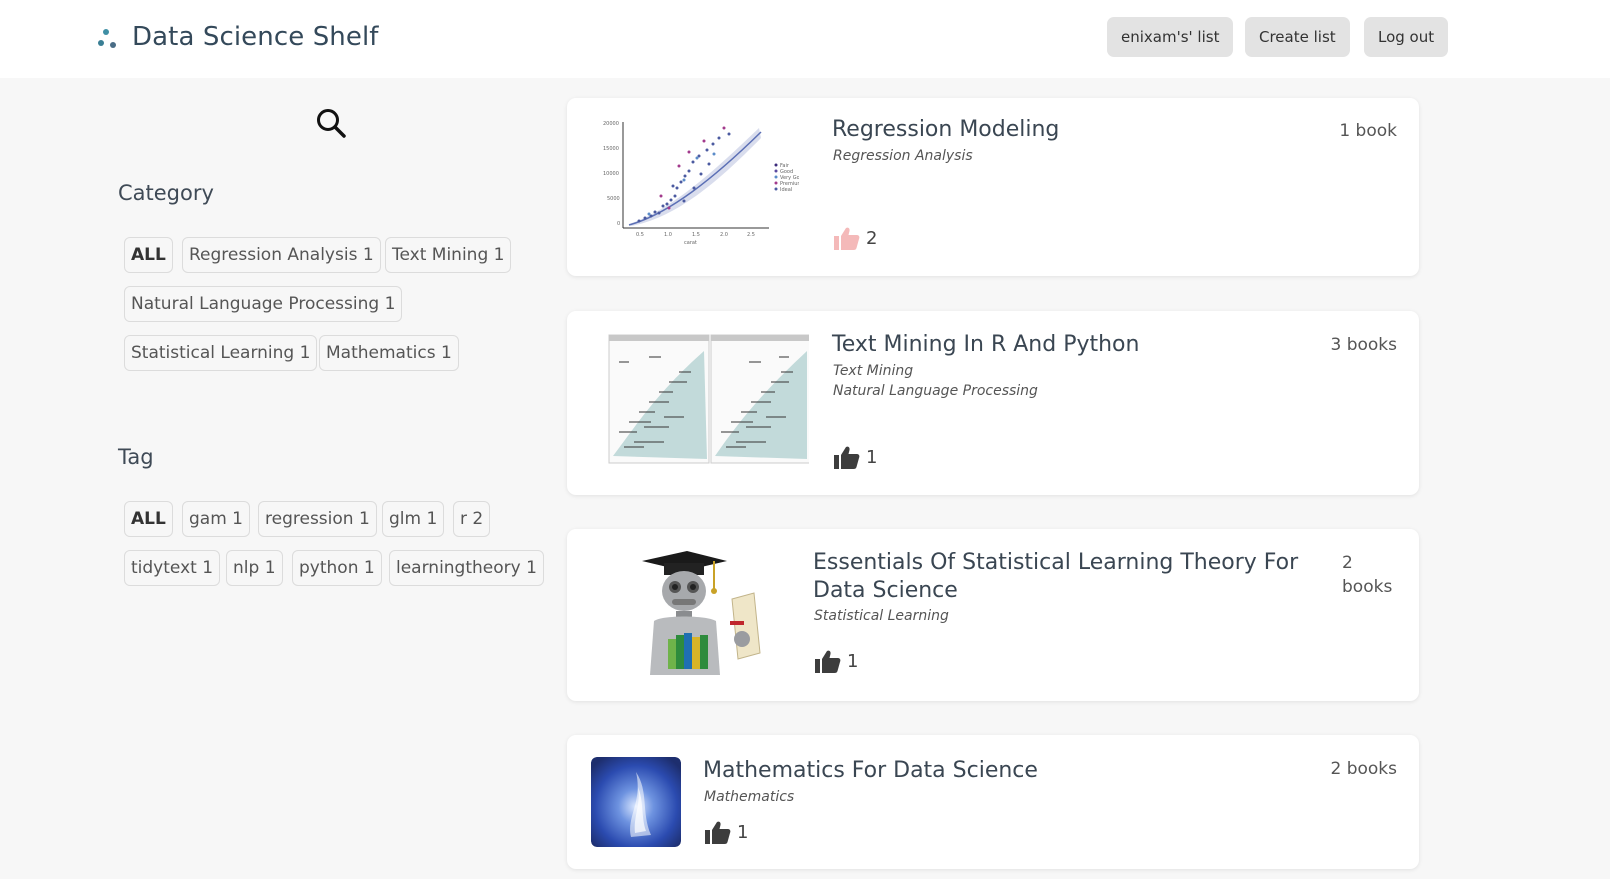  I want to click on list-category: Natural Language Processing, so click(935, 391).